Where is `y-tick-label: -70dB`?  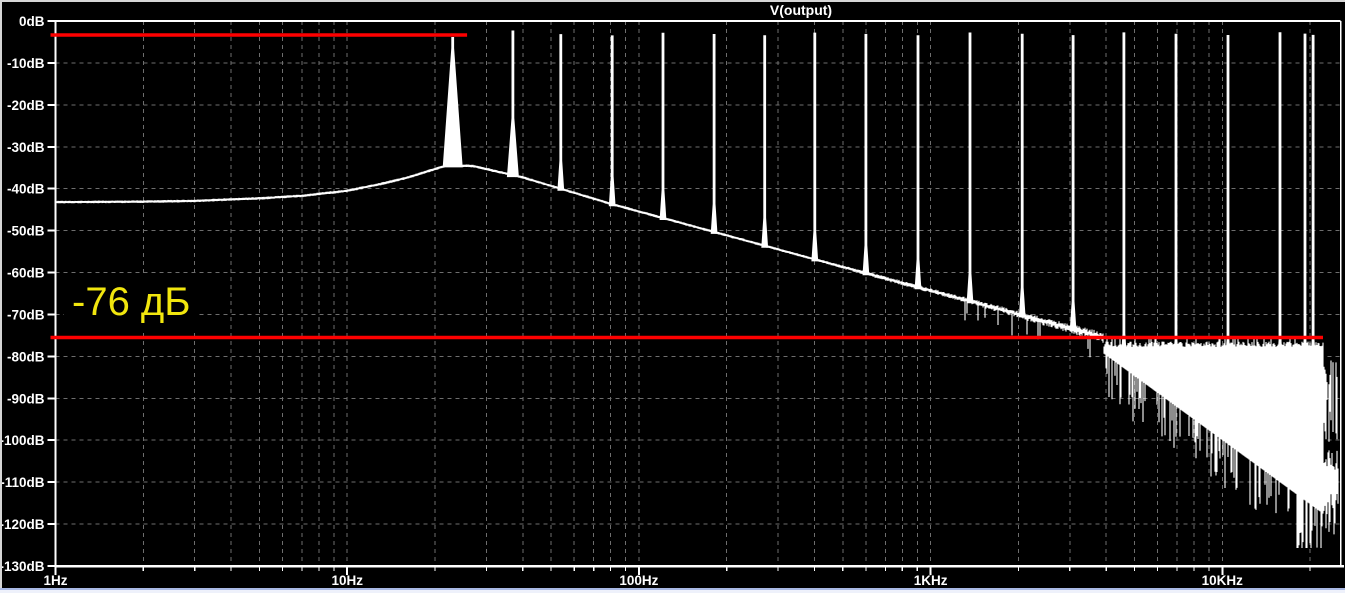
y-tick-label: -70dB is located at coordinates (26, 314).